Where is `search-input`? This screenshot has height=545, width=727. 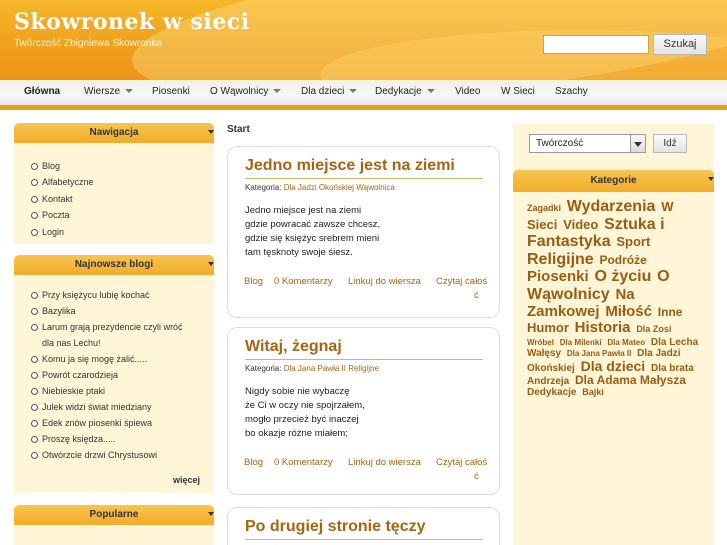 search-input is located at coordinates (596, 44).